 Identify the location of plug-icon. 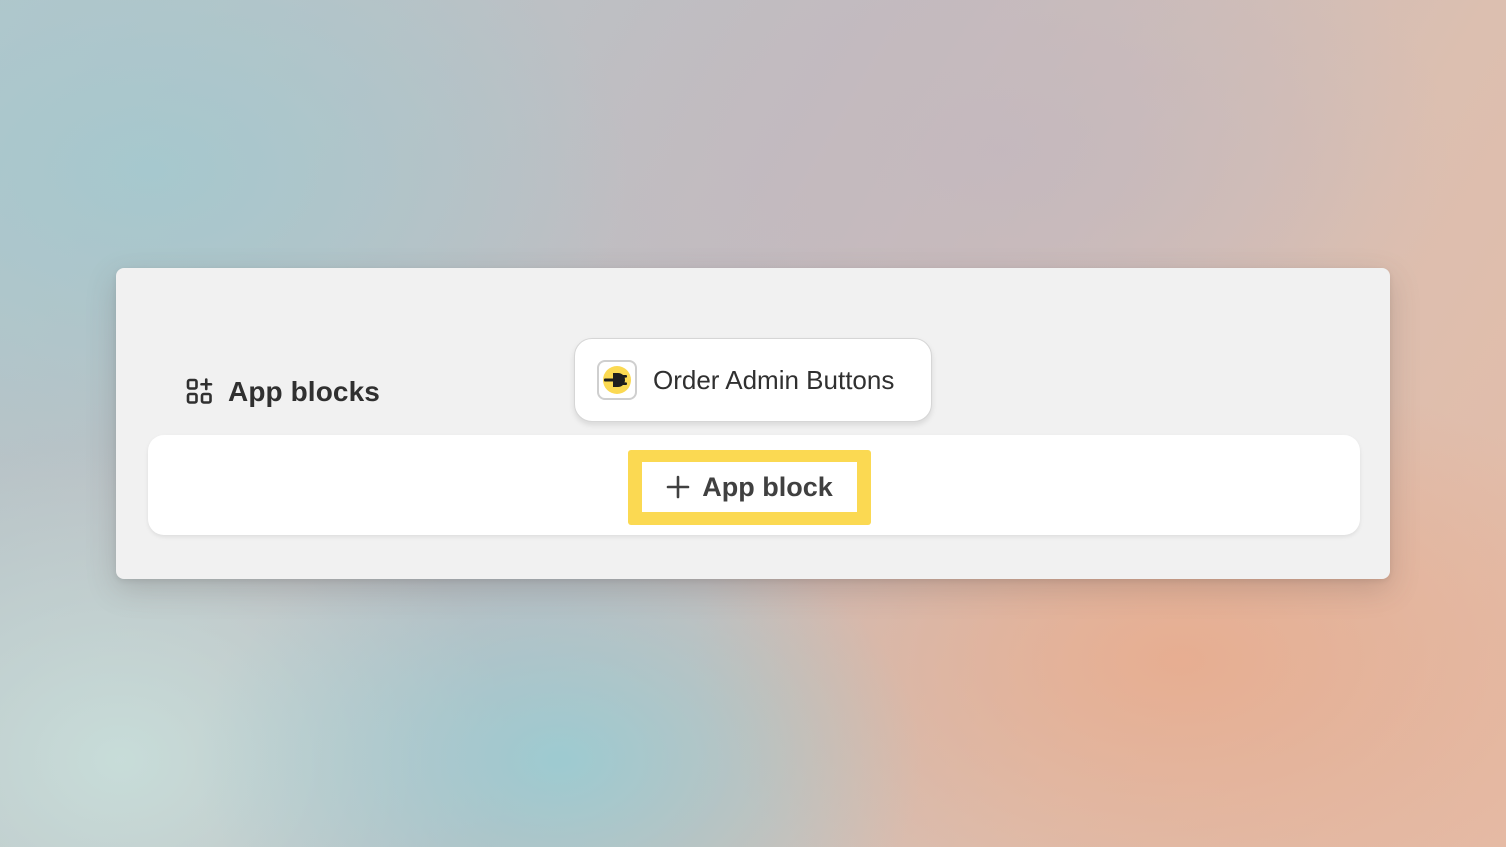
(617, 380).